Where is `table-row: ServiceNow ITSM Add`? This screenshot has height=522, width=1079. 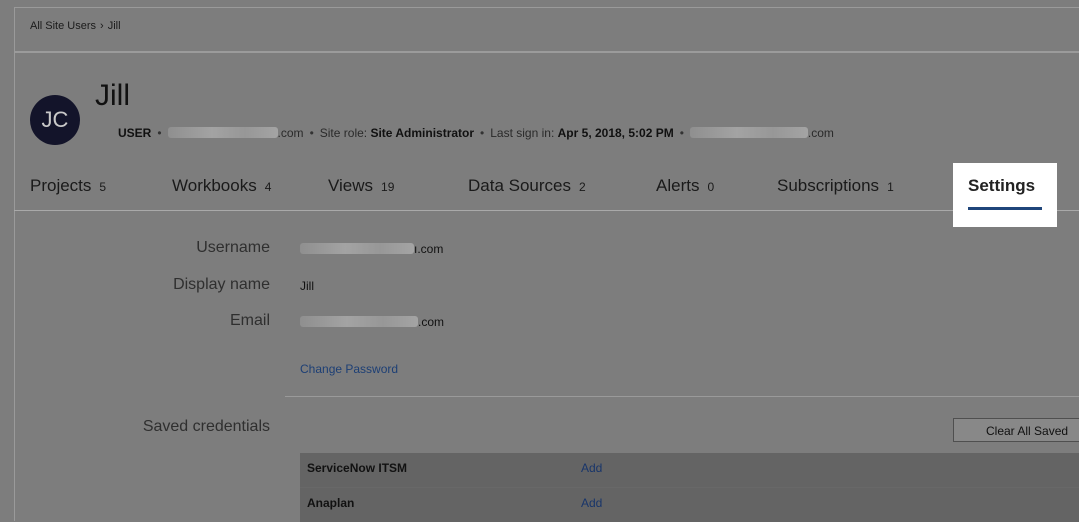
table-row: ServiceNow ITSM Add is located at coordinates (689, 469).